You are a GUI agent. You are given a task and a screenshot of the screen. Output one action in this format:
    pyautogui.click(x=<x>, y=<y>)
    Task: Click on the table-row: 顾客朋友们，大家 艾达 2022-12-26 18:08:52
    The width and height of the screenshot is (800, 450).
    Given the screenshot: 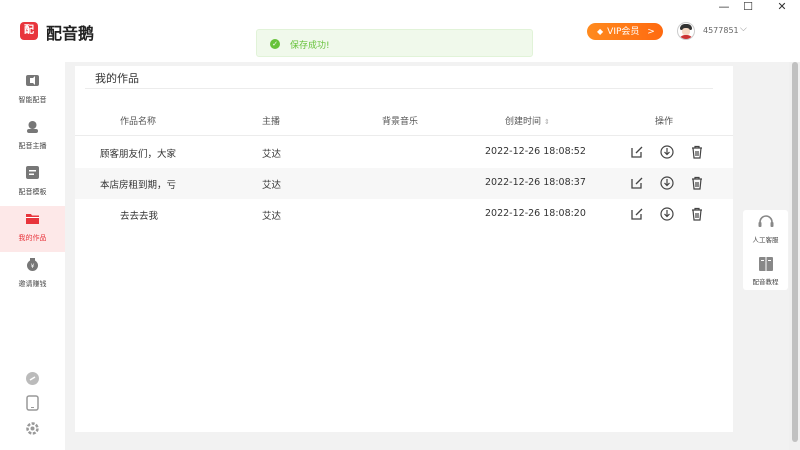 What is the action you would take?
    pyautogui.click(x=404, y=152)
    